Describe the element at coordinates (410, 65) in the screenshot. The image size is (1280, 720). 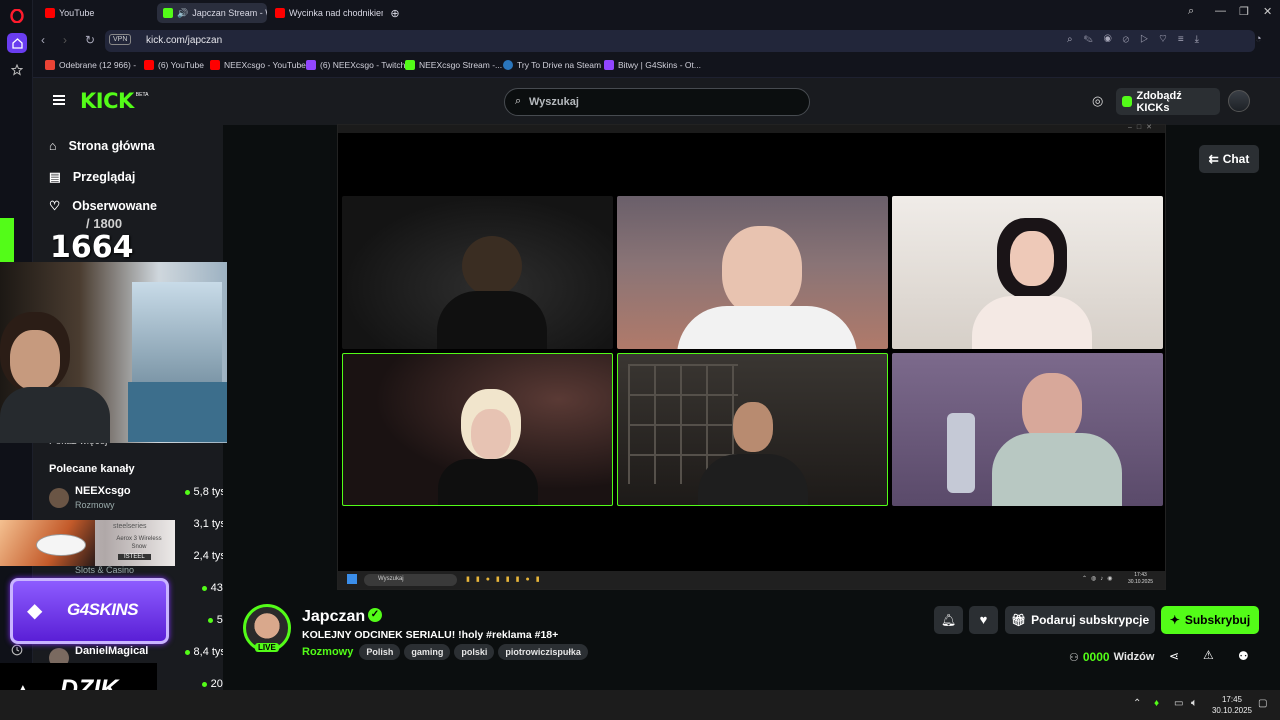
I see `kick-icon` at that location.